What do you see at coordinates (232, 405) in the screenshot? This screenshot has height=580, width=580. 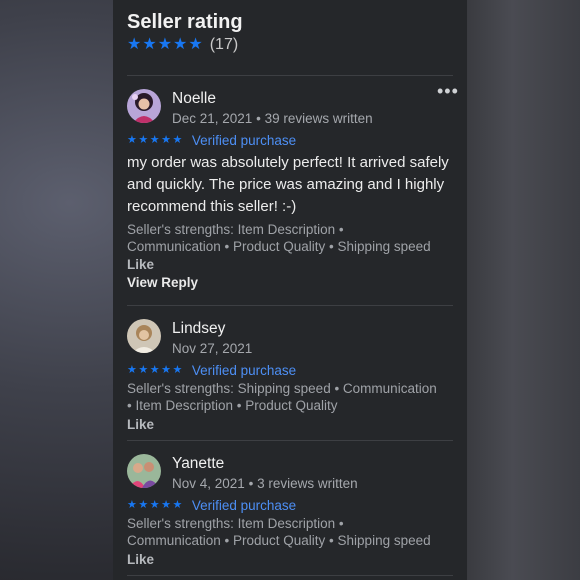 I see `strengths-line: • Item Description • Product Quality` at bounding box center [232, 405].